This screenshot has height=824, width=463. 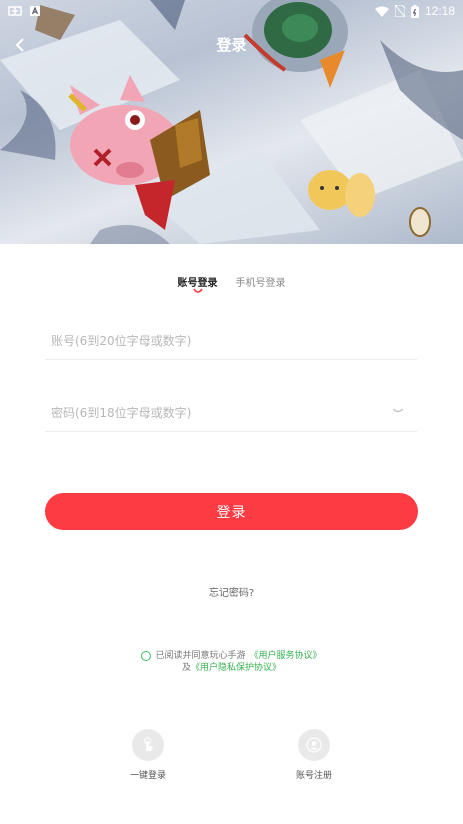 I want to click on privacy-agreement-link: 《用户隐私保护协议》, so click(x=236, y=668).